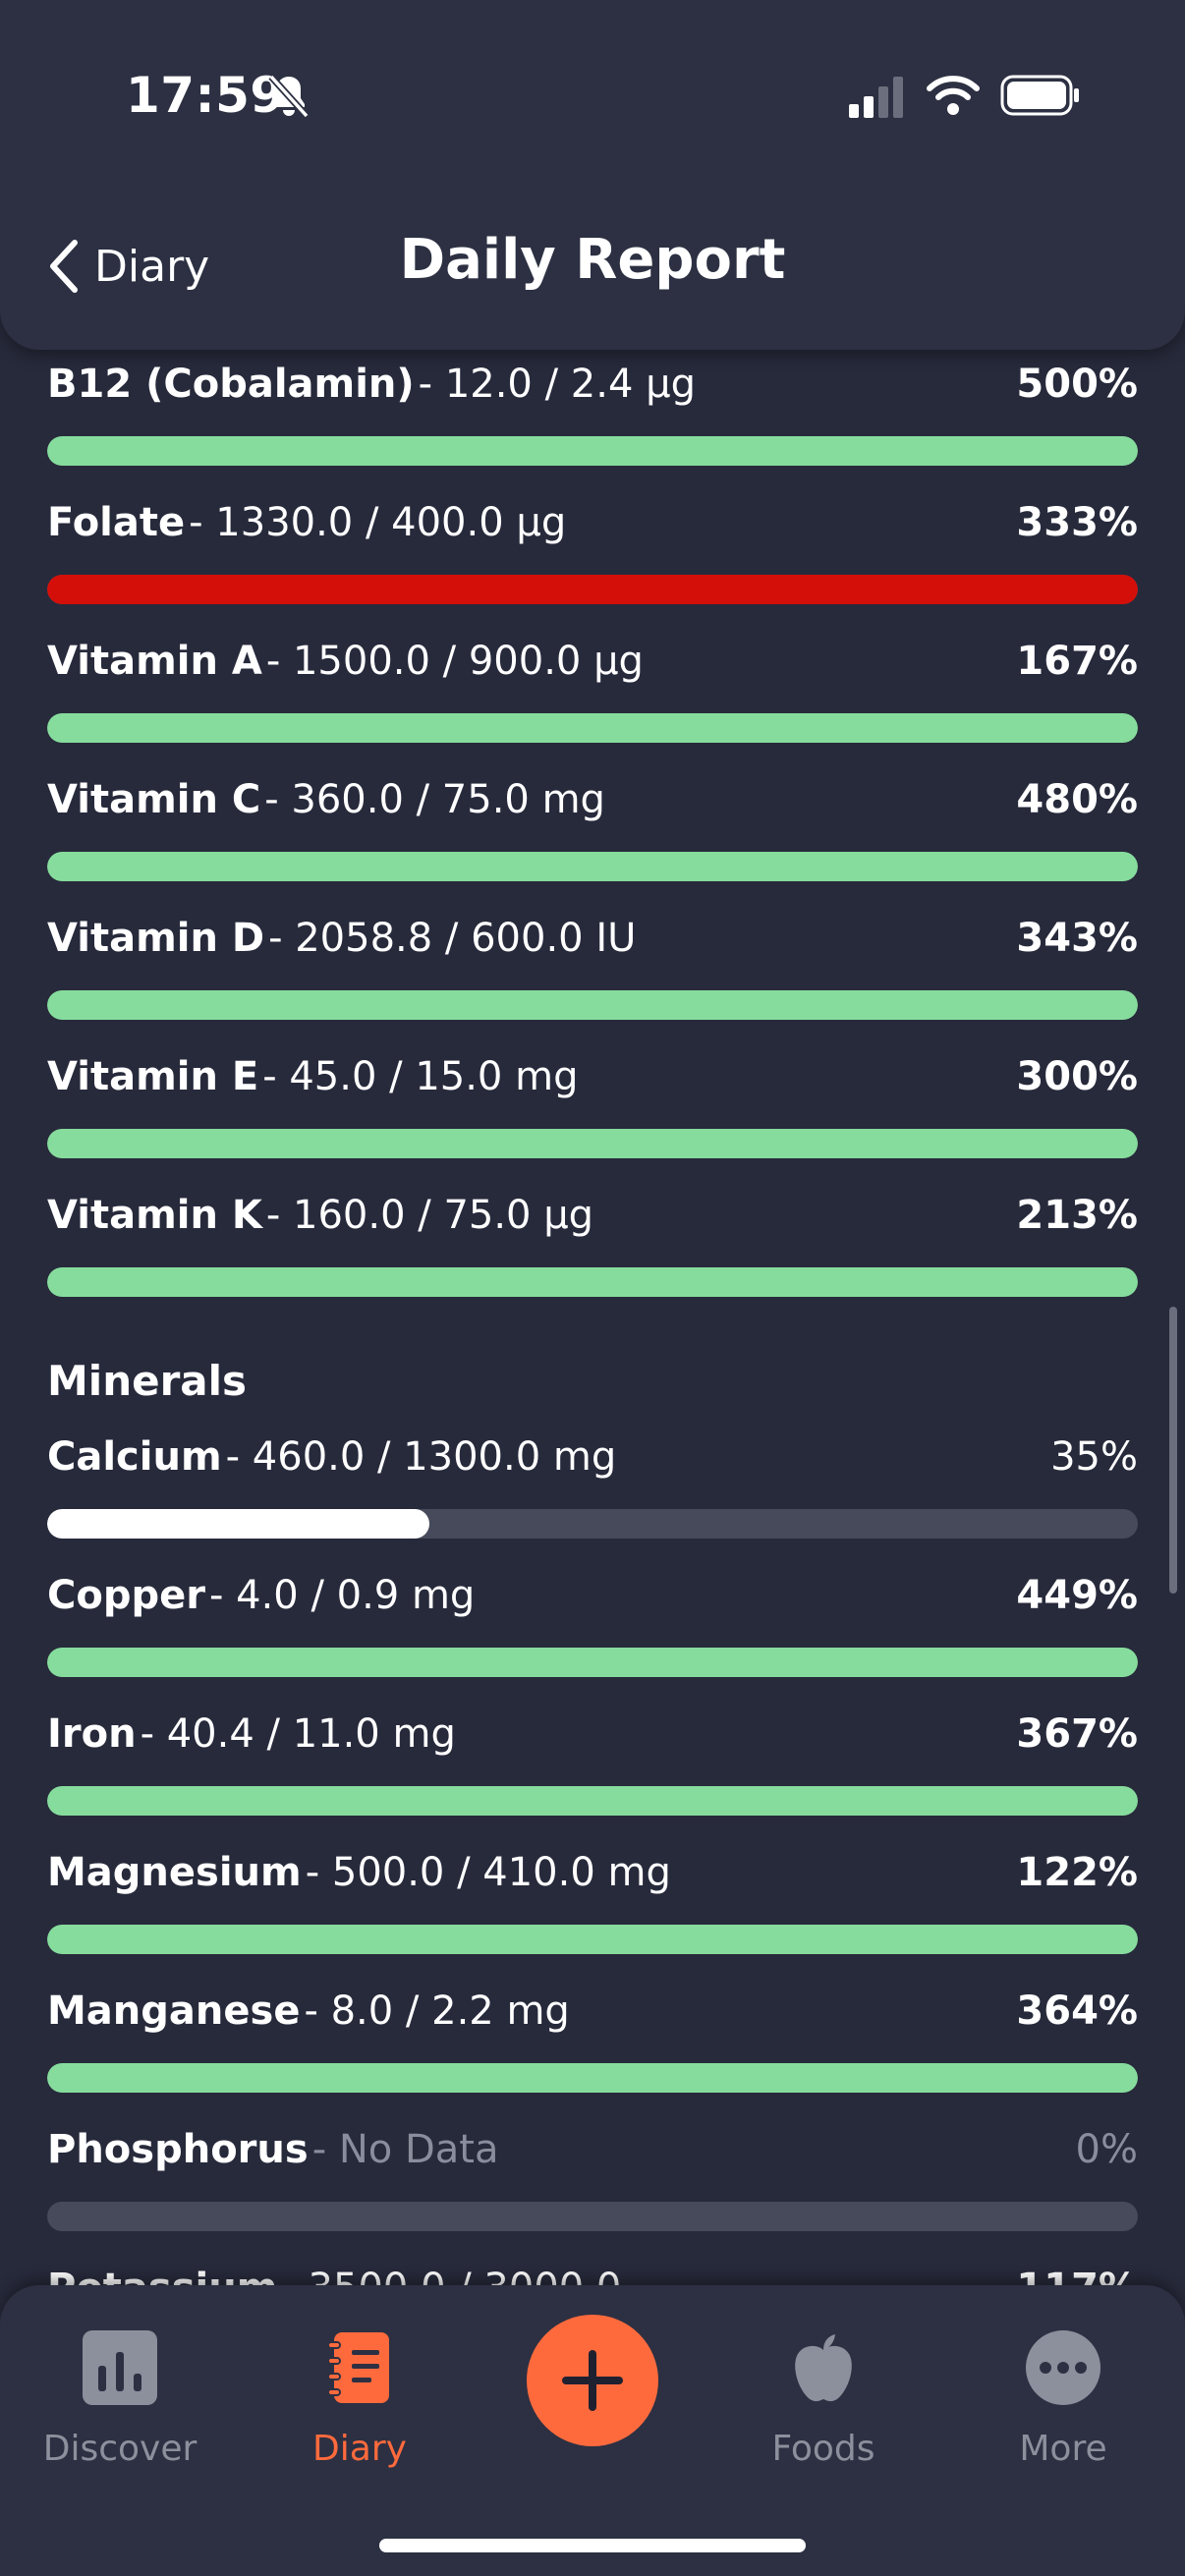  I want to click on nutrient-name: Folate, so click(117, 522).